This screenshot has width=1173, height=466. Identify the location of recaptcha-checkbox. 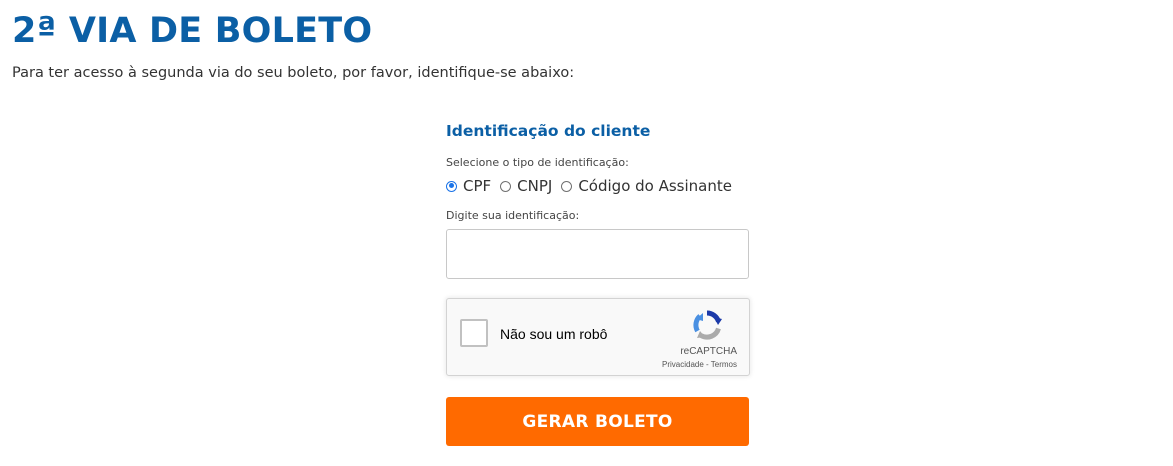
(474, 333).